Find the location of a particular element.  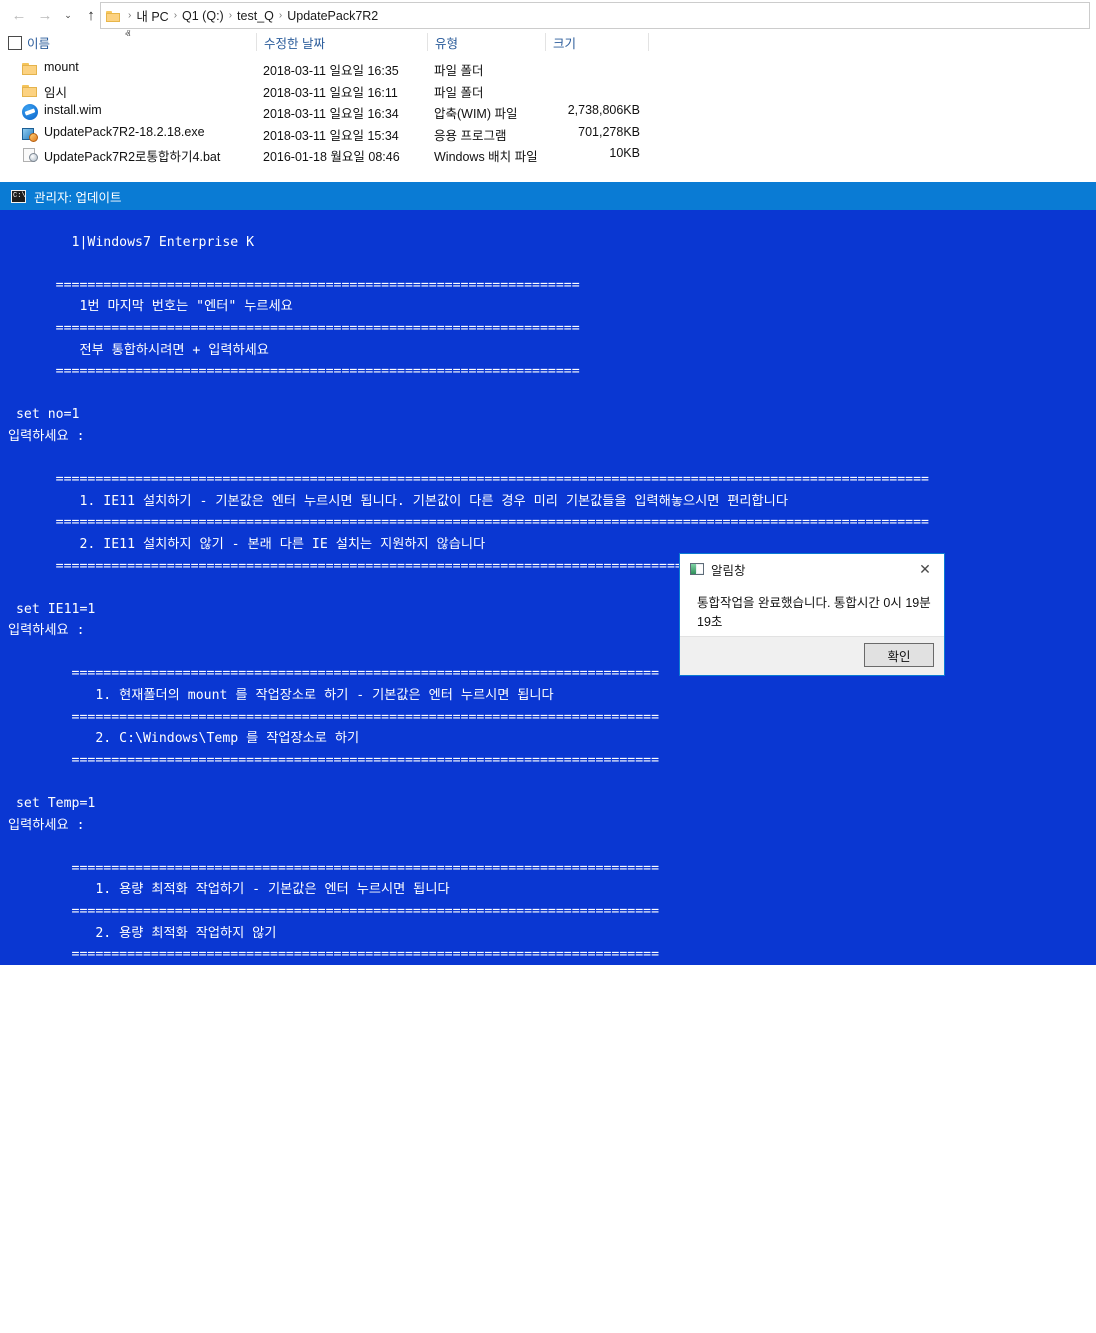

select-all-checkbox is located at coordinates (15, 43).